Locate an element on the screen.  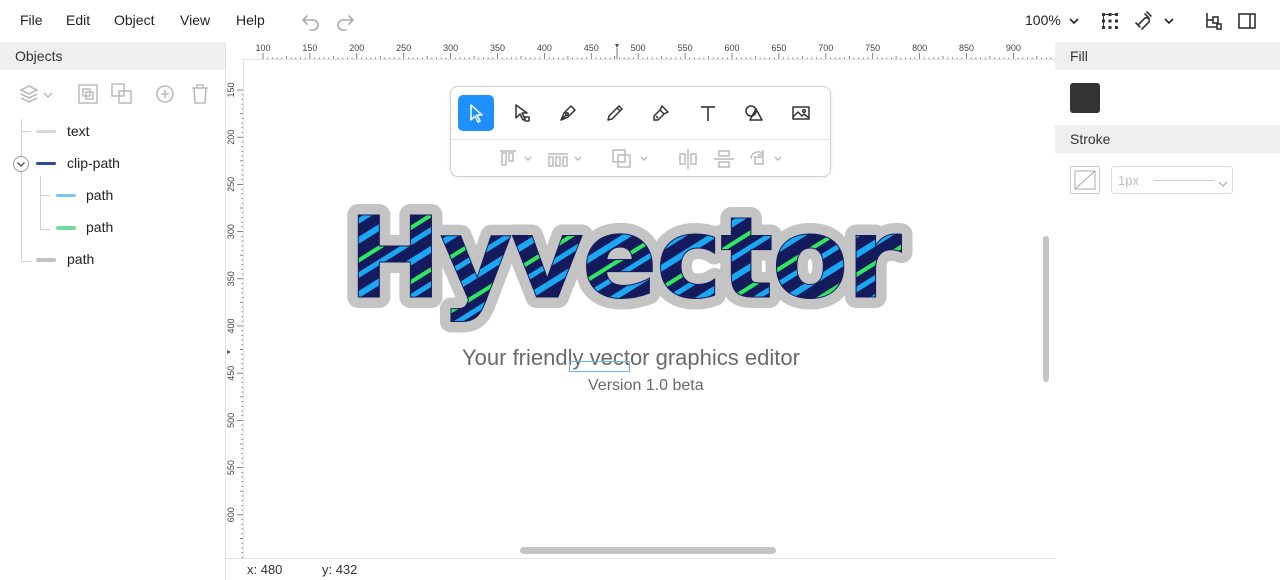
stroke-preview-line is located at coordinates (1184, 180).